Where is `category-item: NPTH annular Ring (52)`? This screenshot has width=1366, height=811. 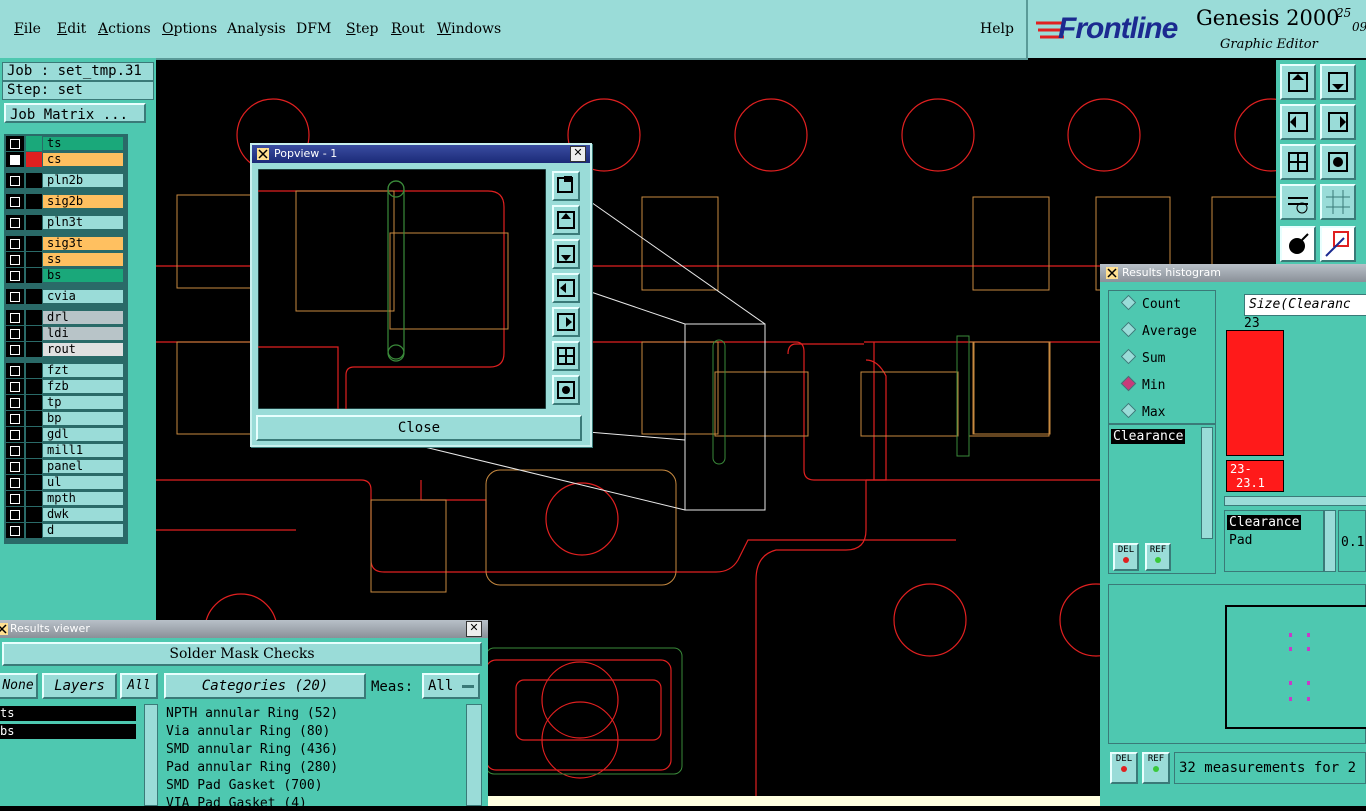 category-item: NPTH annular Ring (52) is located at coordinates (252, 713).